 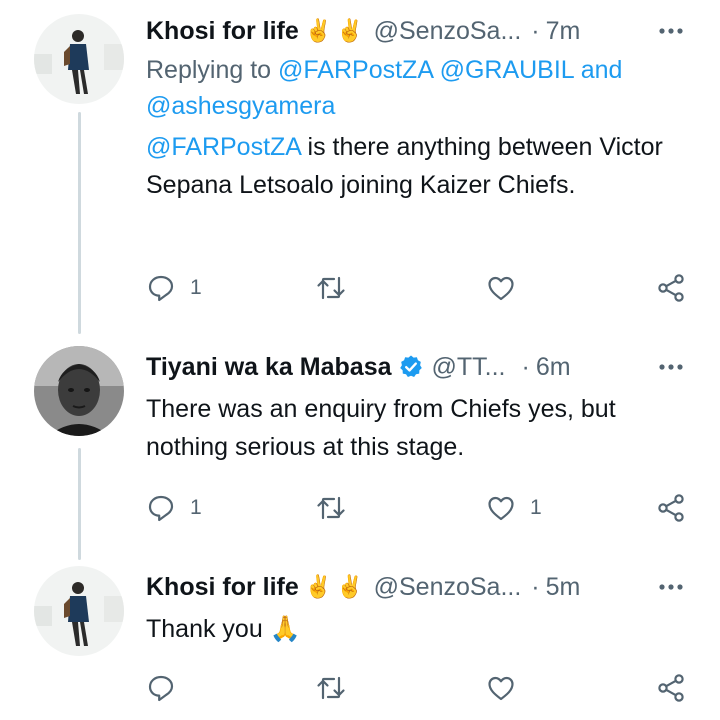 What do you see at coordinates (419, 288) in the screenshot?
I see `action-bar: 1` at bounding box center [419, 288].